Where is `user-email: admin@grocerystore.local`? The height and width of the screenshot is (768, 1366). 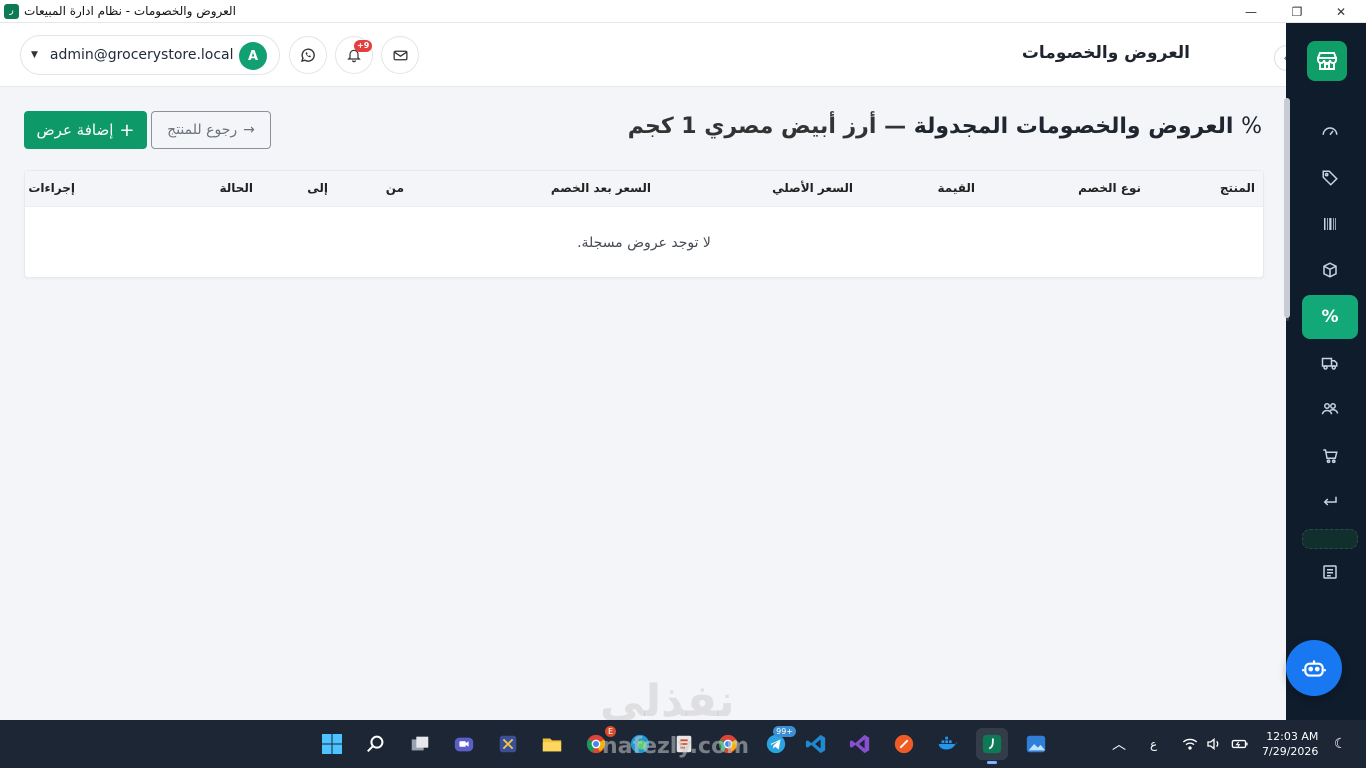 user-email: admin@grocerystore.local is located at coordinates (141, 55).